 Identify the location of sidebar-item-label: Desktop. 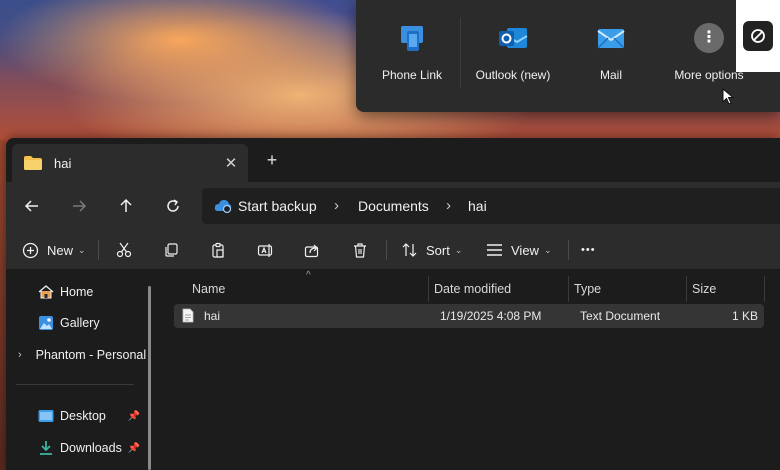
(83, 416).